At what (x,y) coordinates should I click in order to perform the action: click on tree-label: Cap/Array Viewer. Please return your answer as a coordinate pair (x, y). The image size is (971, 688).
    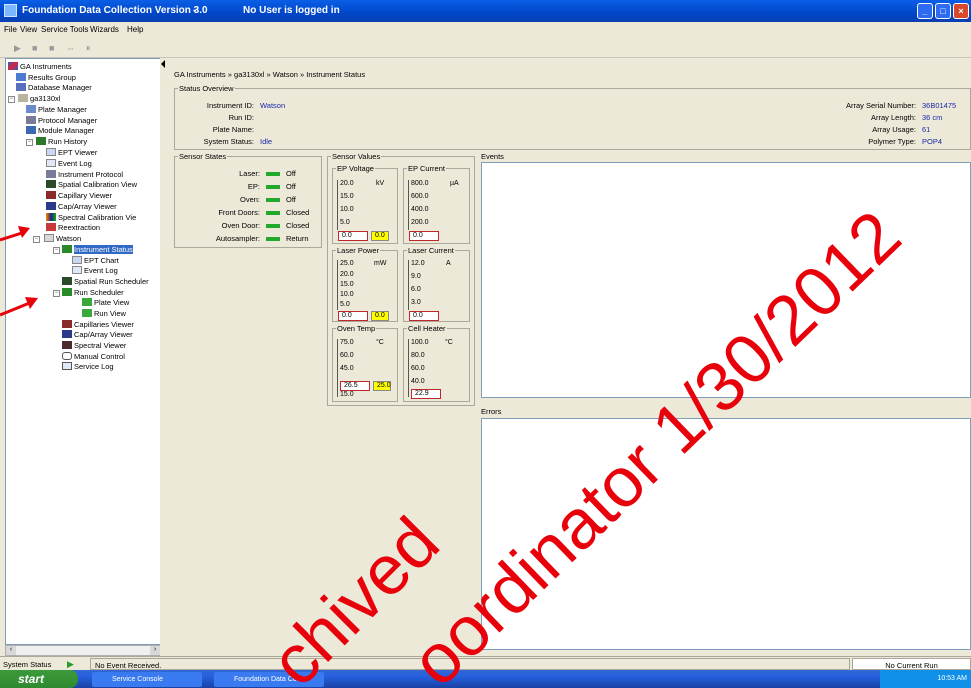
    Looking at the image, I should click on (87, 206).